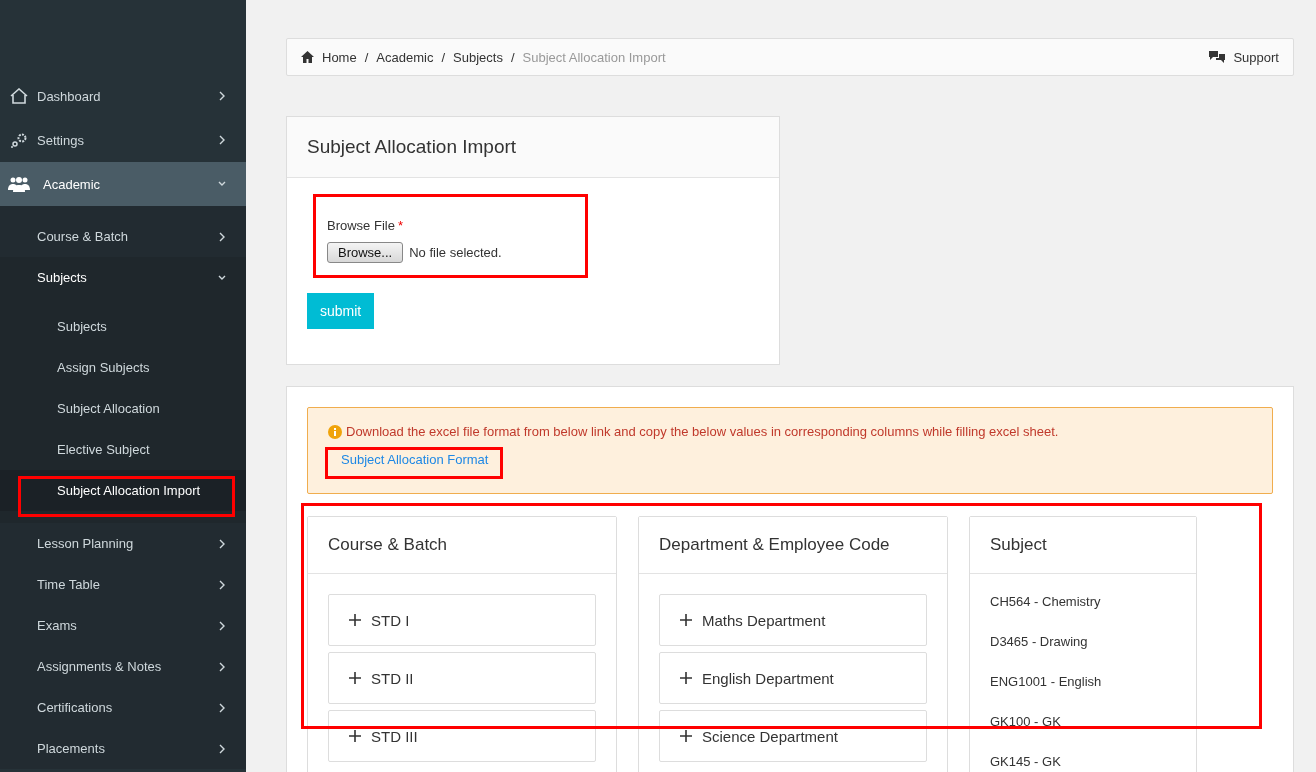 This screenshot has height=772, width=1316. I want to click on subject-entry: ENG1001 - English, so click(1046, 681).